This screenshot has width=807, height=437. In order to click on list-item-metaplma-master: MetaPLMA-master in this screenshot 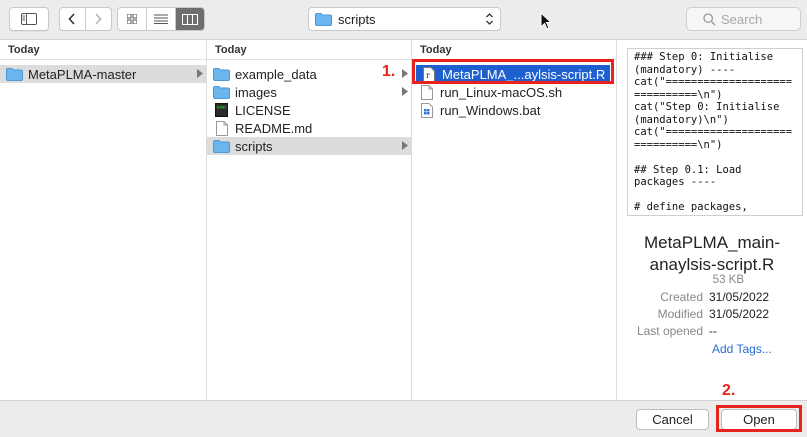, I will do `click(103, 74)`.